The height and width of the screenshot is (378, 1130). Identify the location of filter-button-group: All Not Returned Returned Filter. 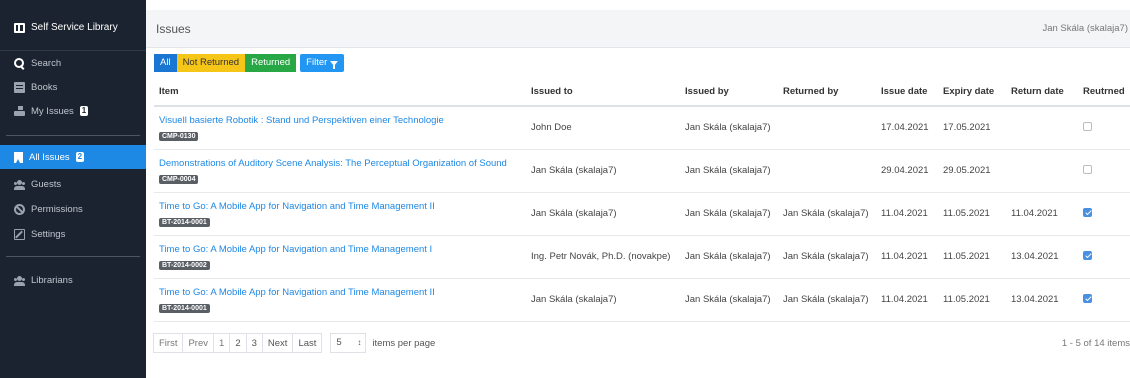
(249, 63).